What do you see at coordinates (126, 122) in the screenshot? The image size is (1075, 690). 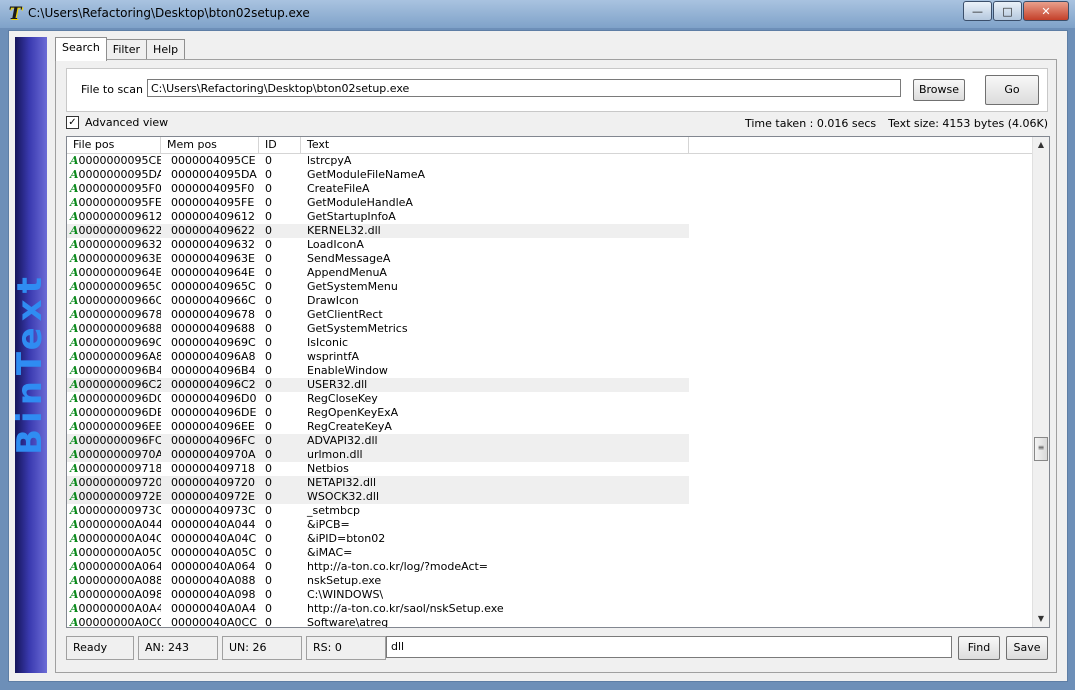 I see `advanced-view-label: Advanced view` at bounding box center [126, 122].